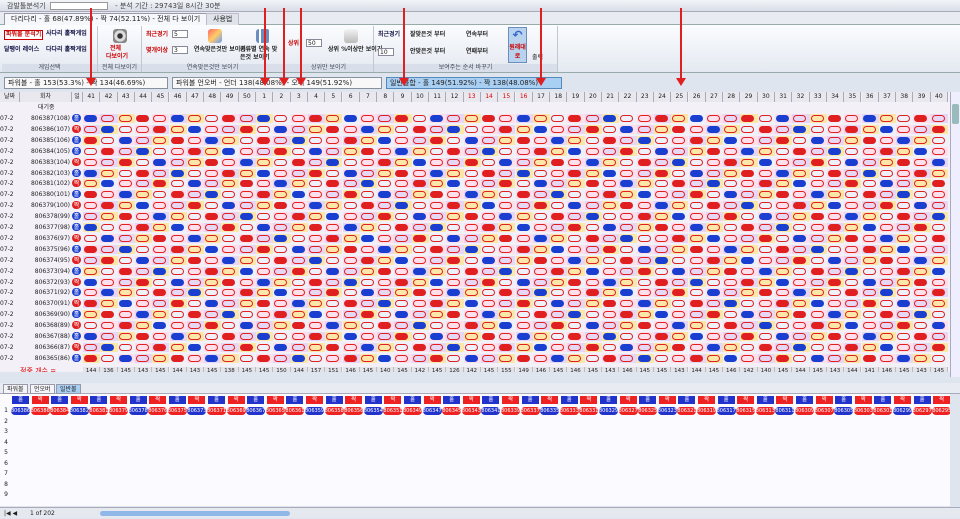 This screenshot has width=960, height=519. I want to click on pattern-cell: 806319, so click(706, 411).